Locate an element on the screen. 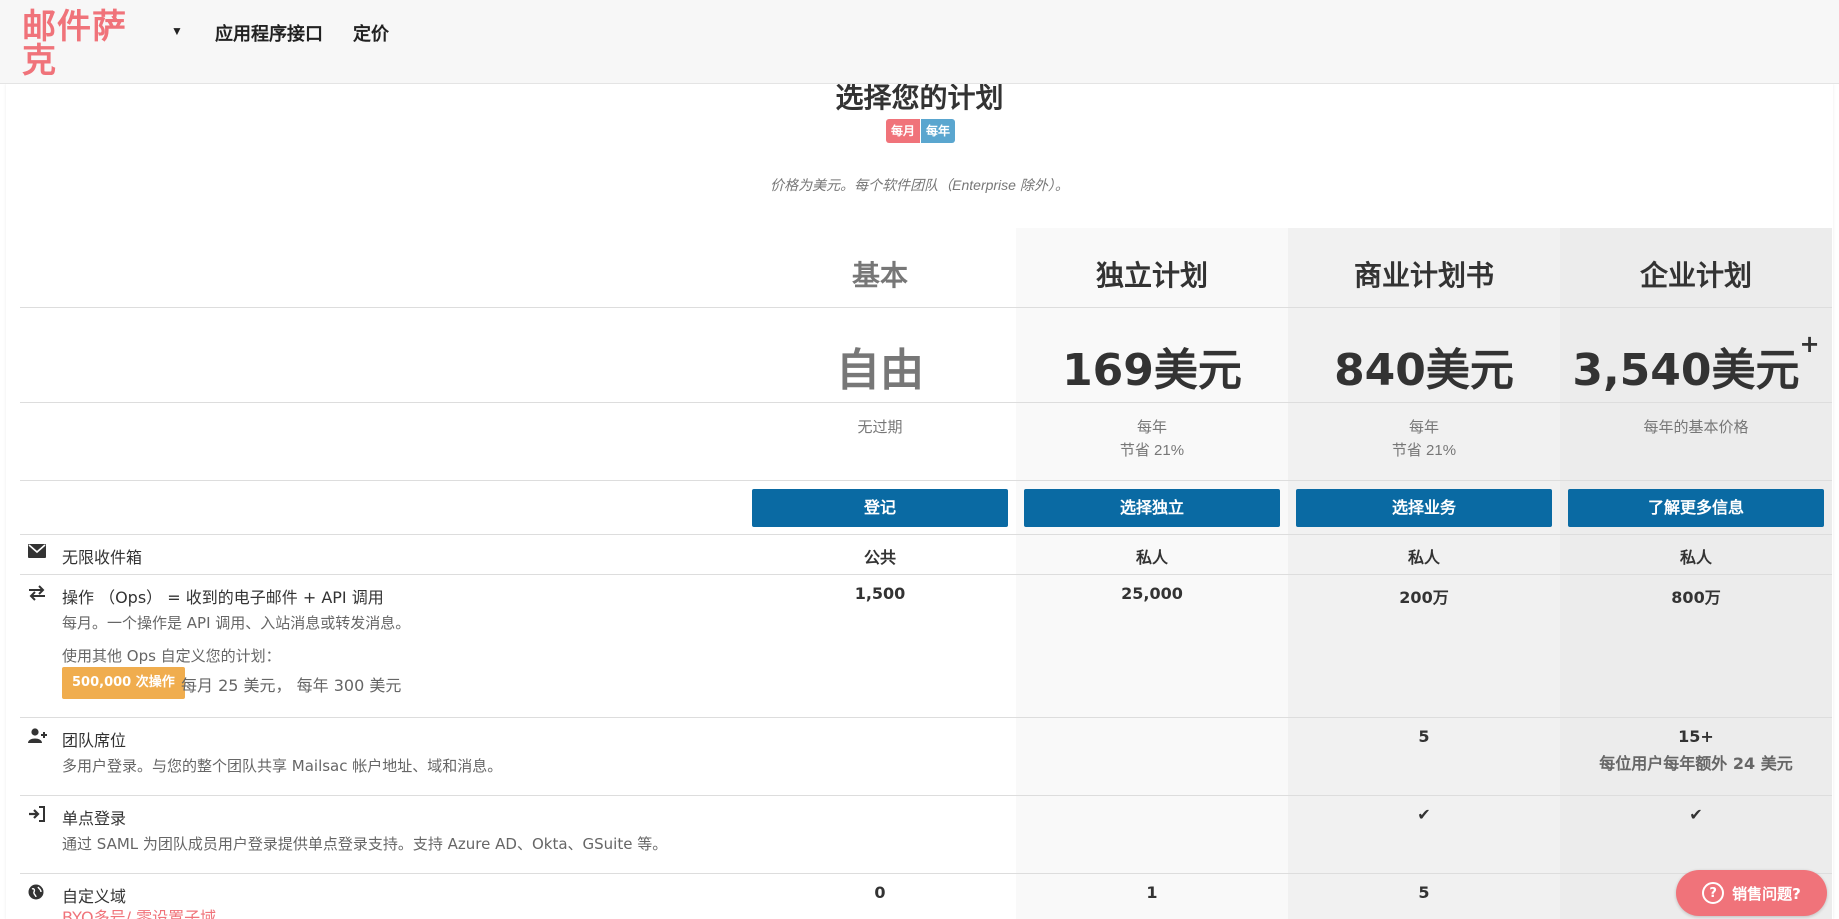 The height and width of the screenshot is (919, 1839). choose-business-button: 选择业务 is located at coordinates (1424, 508).